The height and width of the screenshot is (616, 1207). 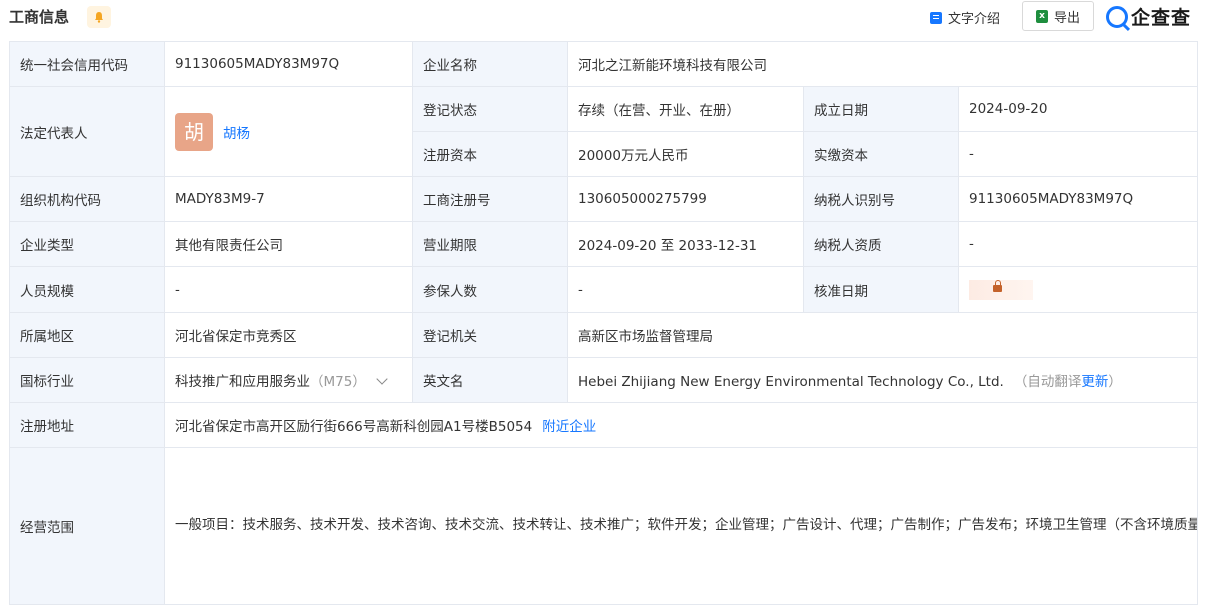 I want to click on biz-term-value: 2024-09-20 至 2033-12-31, so click(x=685, y=244).